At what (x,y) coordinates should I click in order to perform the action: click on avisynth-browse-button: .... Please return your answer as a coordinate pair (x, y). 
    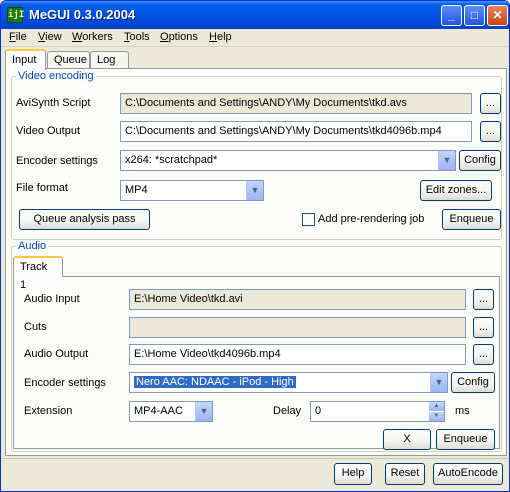
    Looking at the image, I should click on (490, 103).